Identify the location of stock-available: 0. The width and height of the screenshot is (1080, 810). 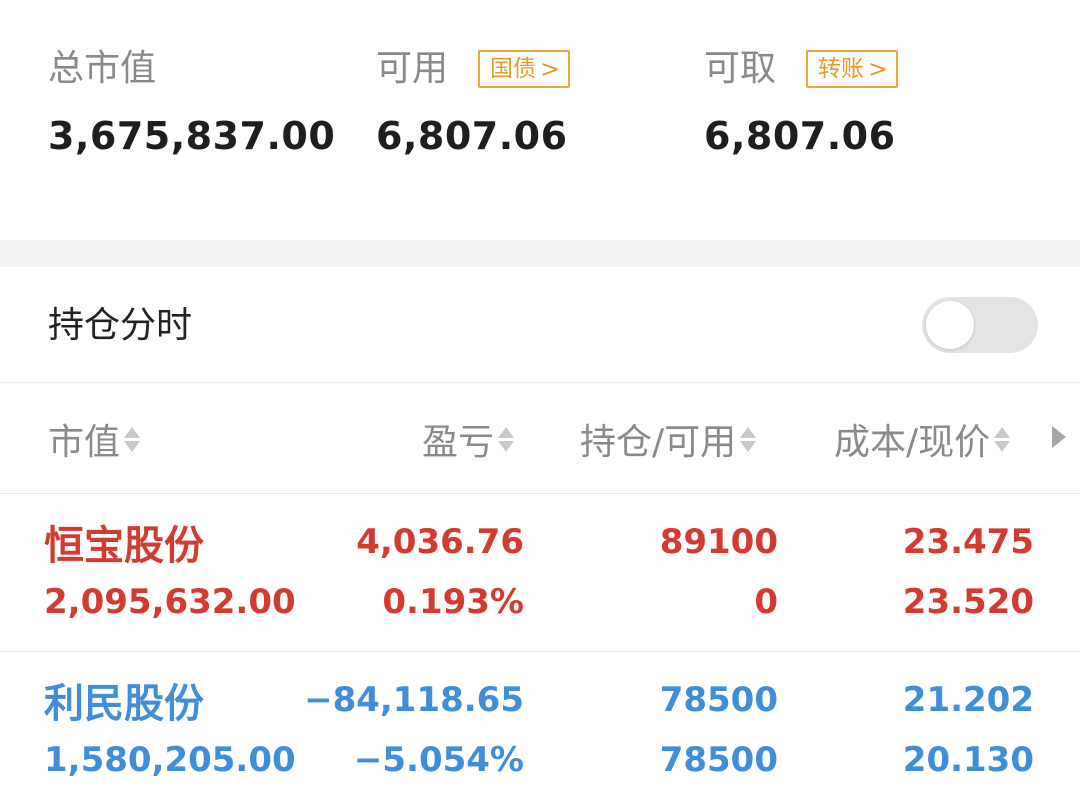
(766, 602).